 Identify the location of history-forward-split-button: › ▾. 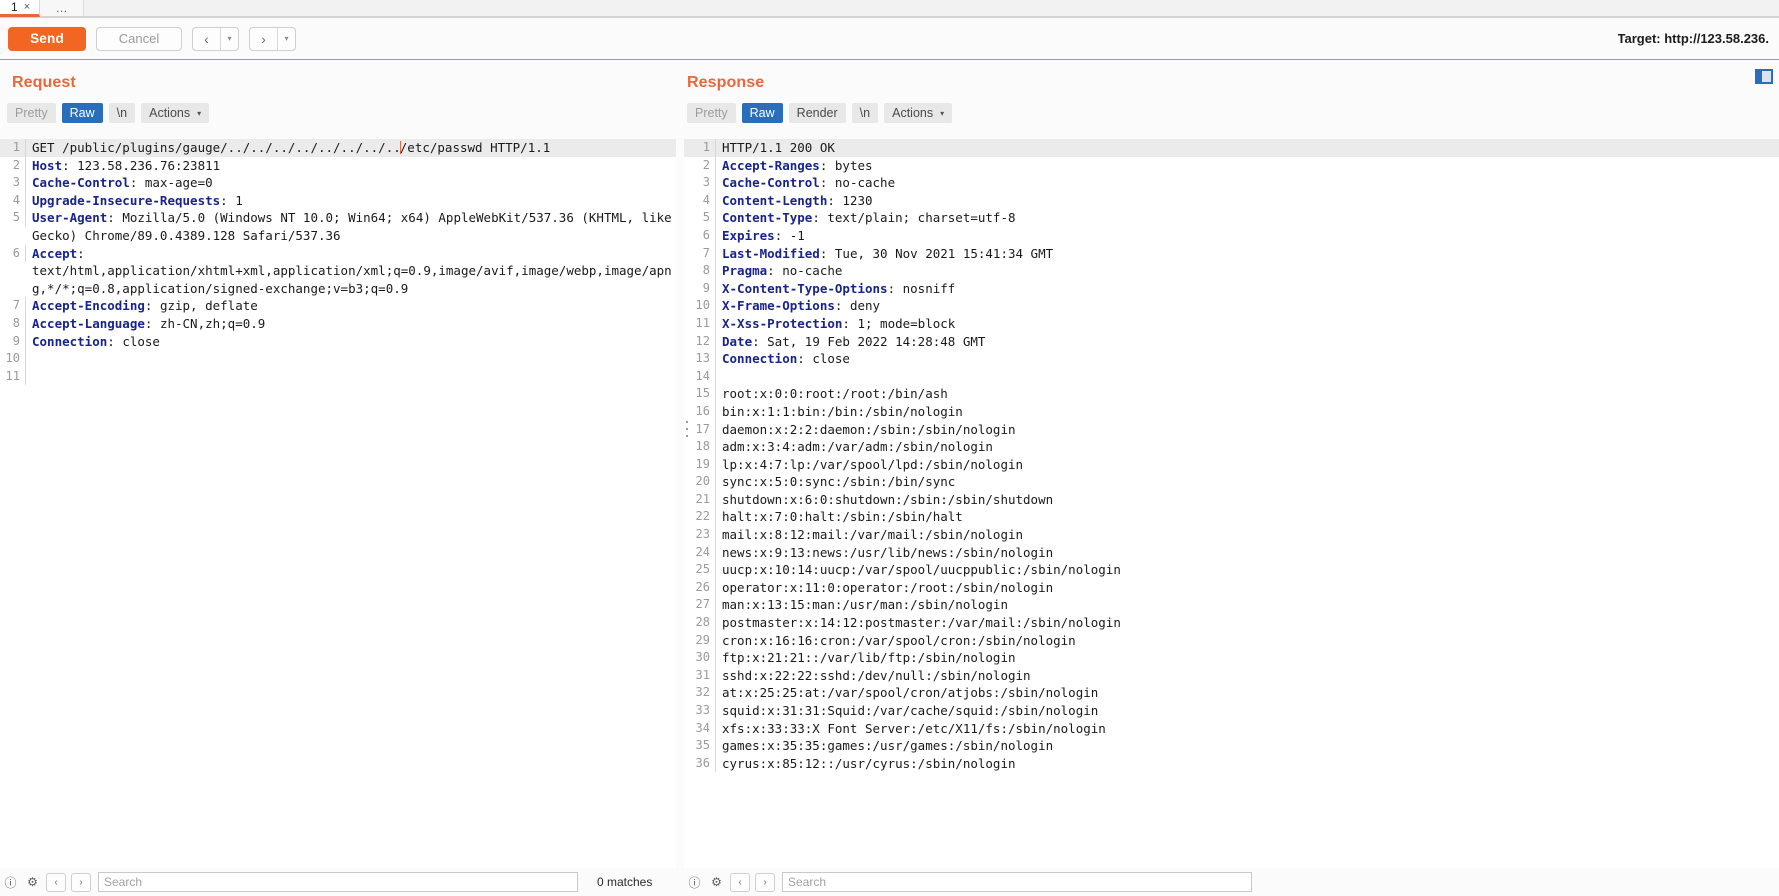
(272, 38).